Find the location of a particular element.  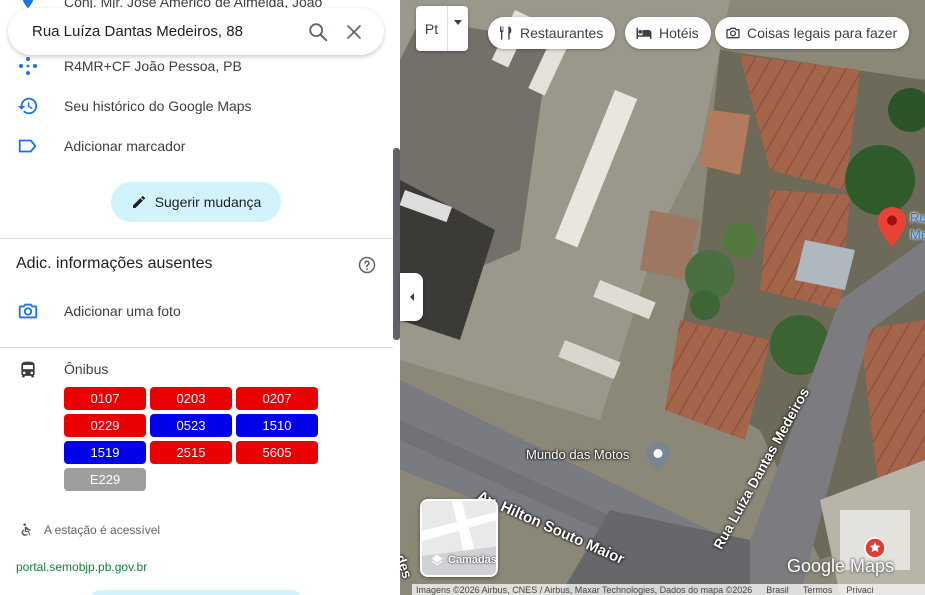

bus-route-chip: 0107 is located at coordinates (105, 398).